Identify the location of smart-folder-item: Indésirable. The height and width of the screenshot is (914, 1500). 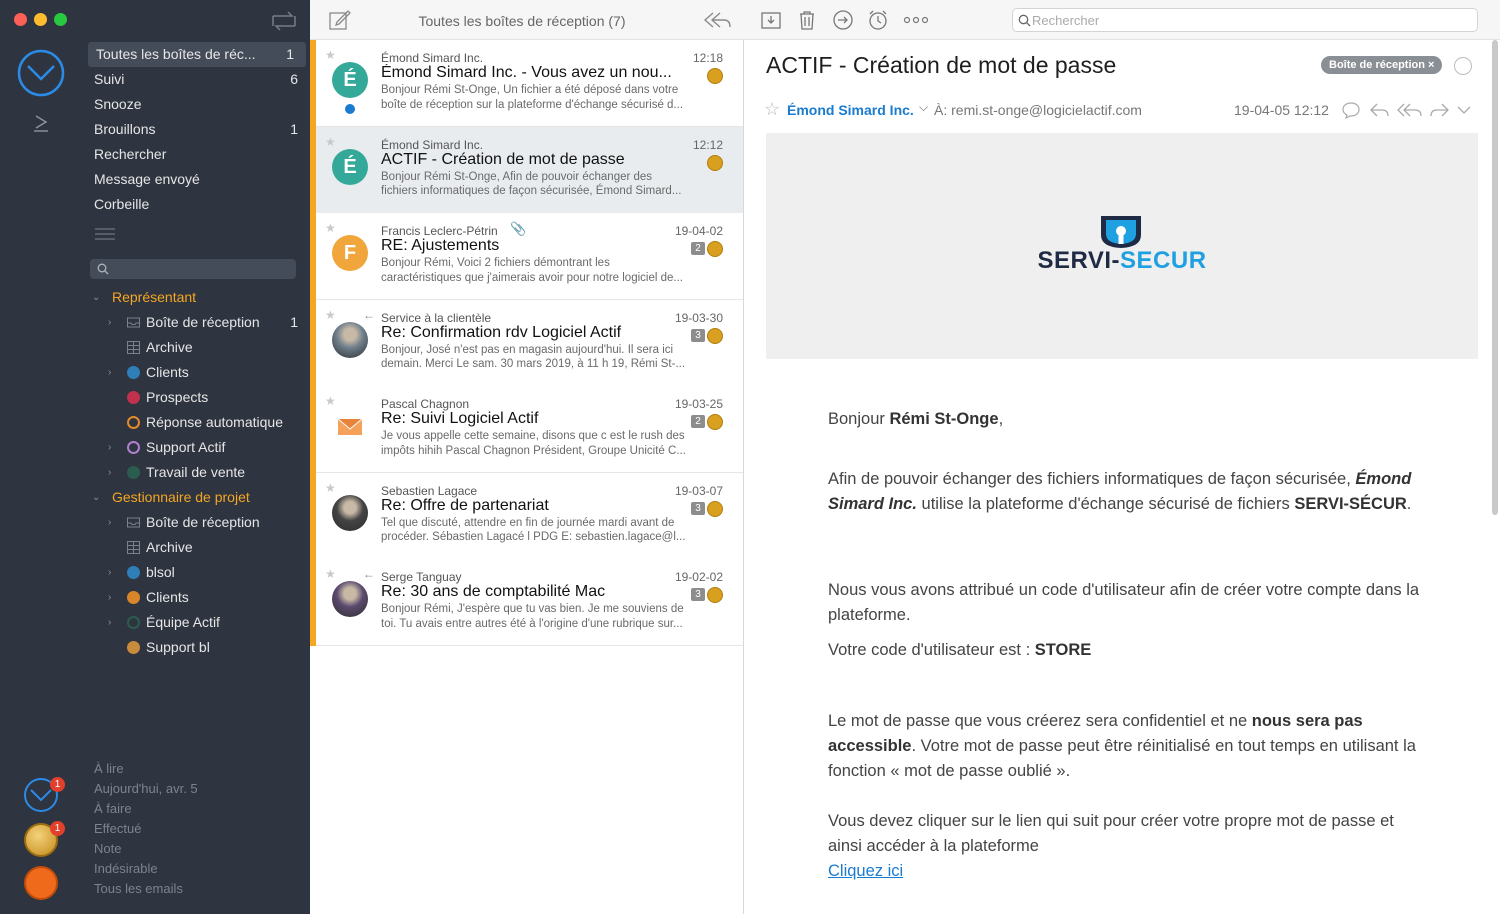
(126, 869).